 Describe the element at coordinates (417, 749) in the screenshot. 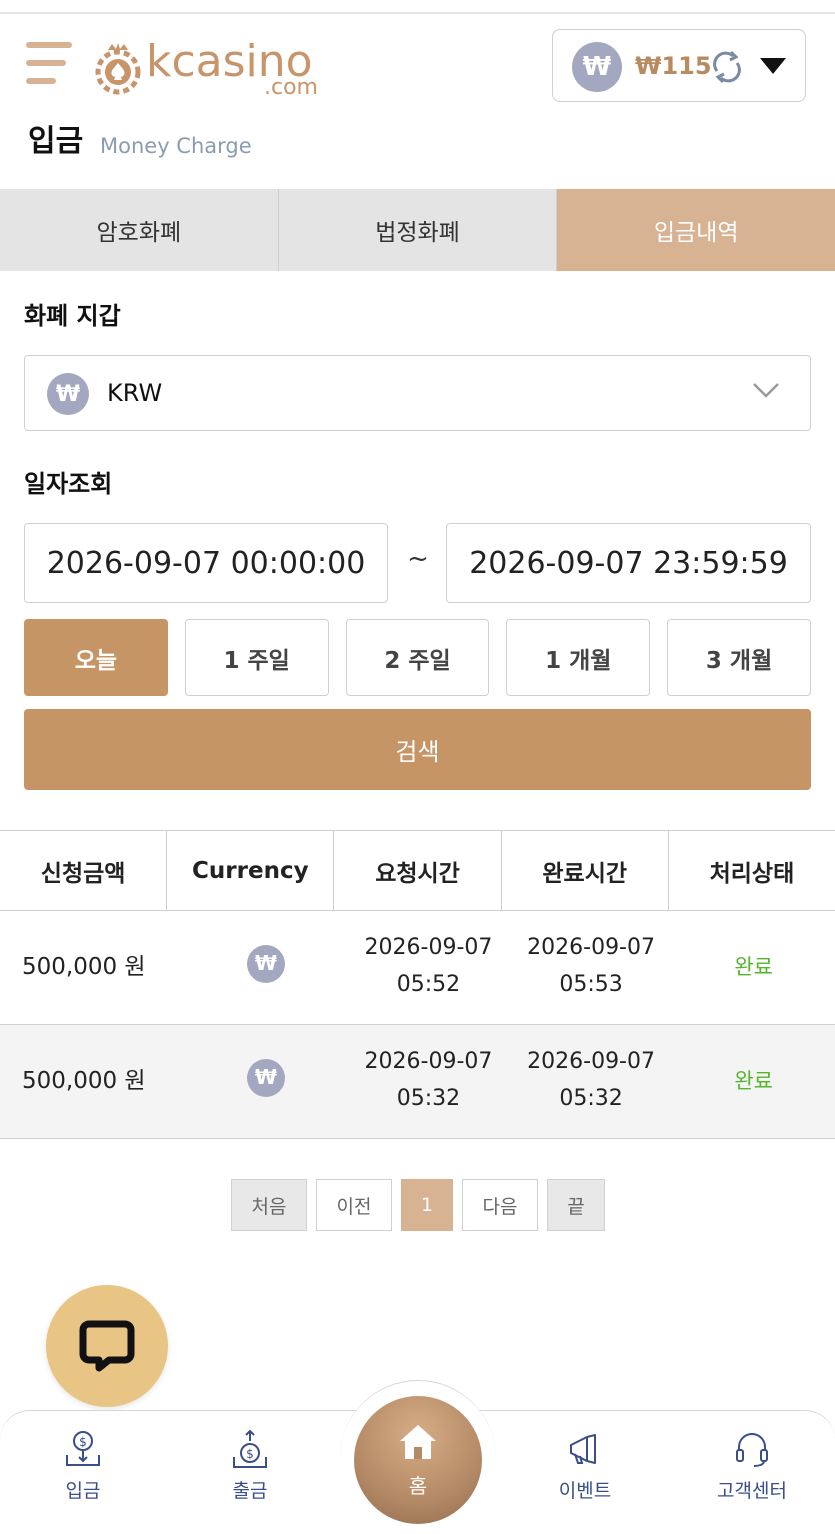

I see `search-button: 검색` at that location.